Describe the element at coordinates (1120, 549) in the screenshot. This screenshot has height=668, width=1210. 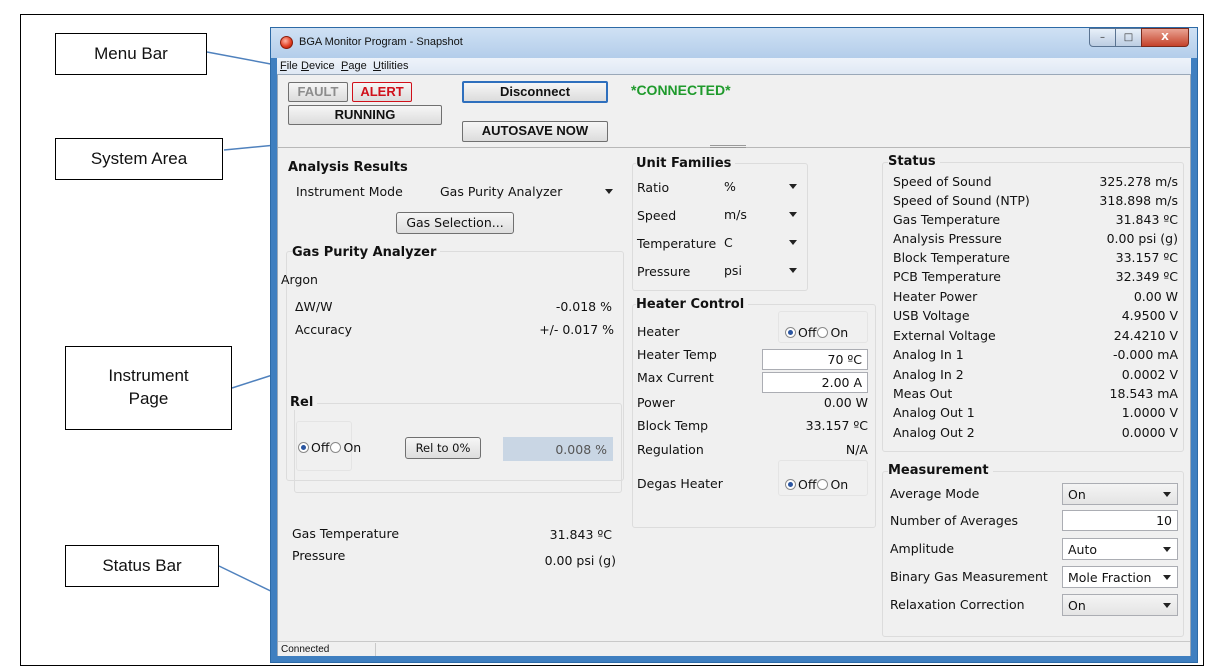
I see `amplitude-select: Auto` at that location.